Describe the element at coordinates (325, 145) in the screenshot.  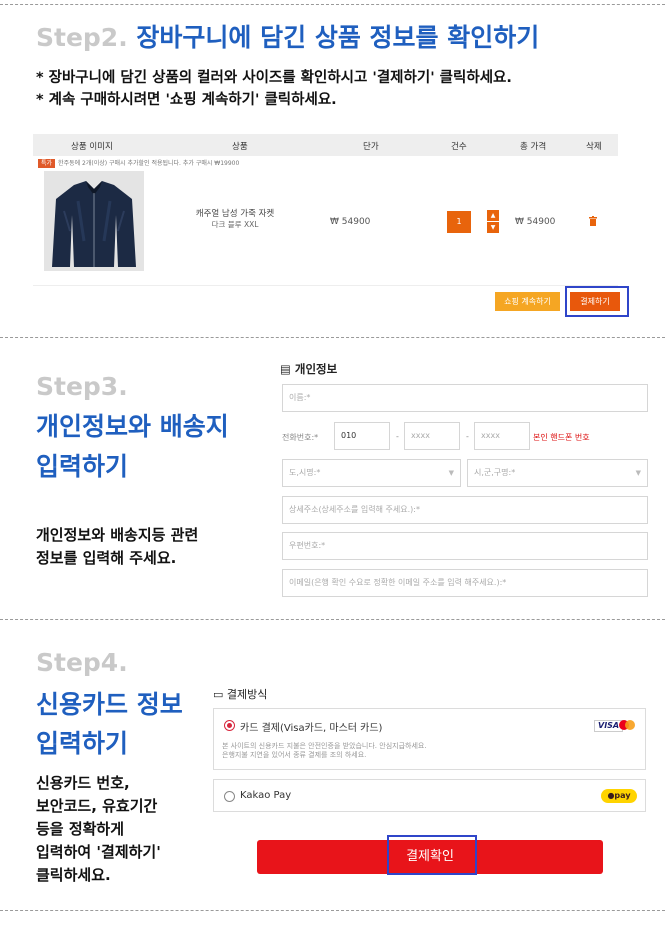
I see `cart-header: 상품 이미지 상품 단가 건수 총 가격 삭제` at that location.